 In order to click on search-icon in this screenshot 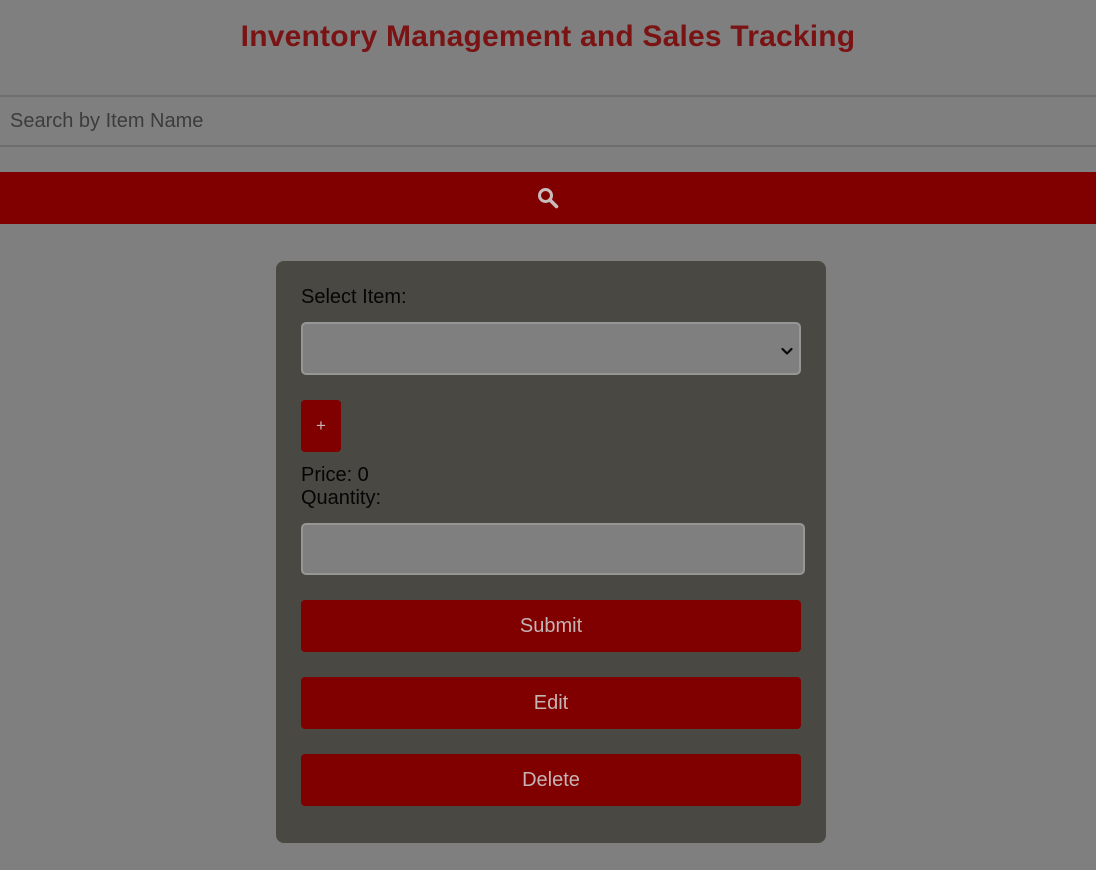, I will do `click(548, 198)`.